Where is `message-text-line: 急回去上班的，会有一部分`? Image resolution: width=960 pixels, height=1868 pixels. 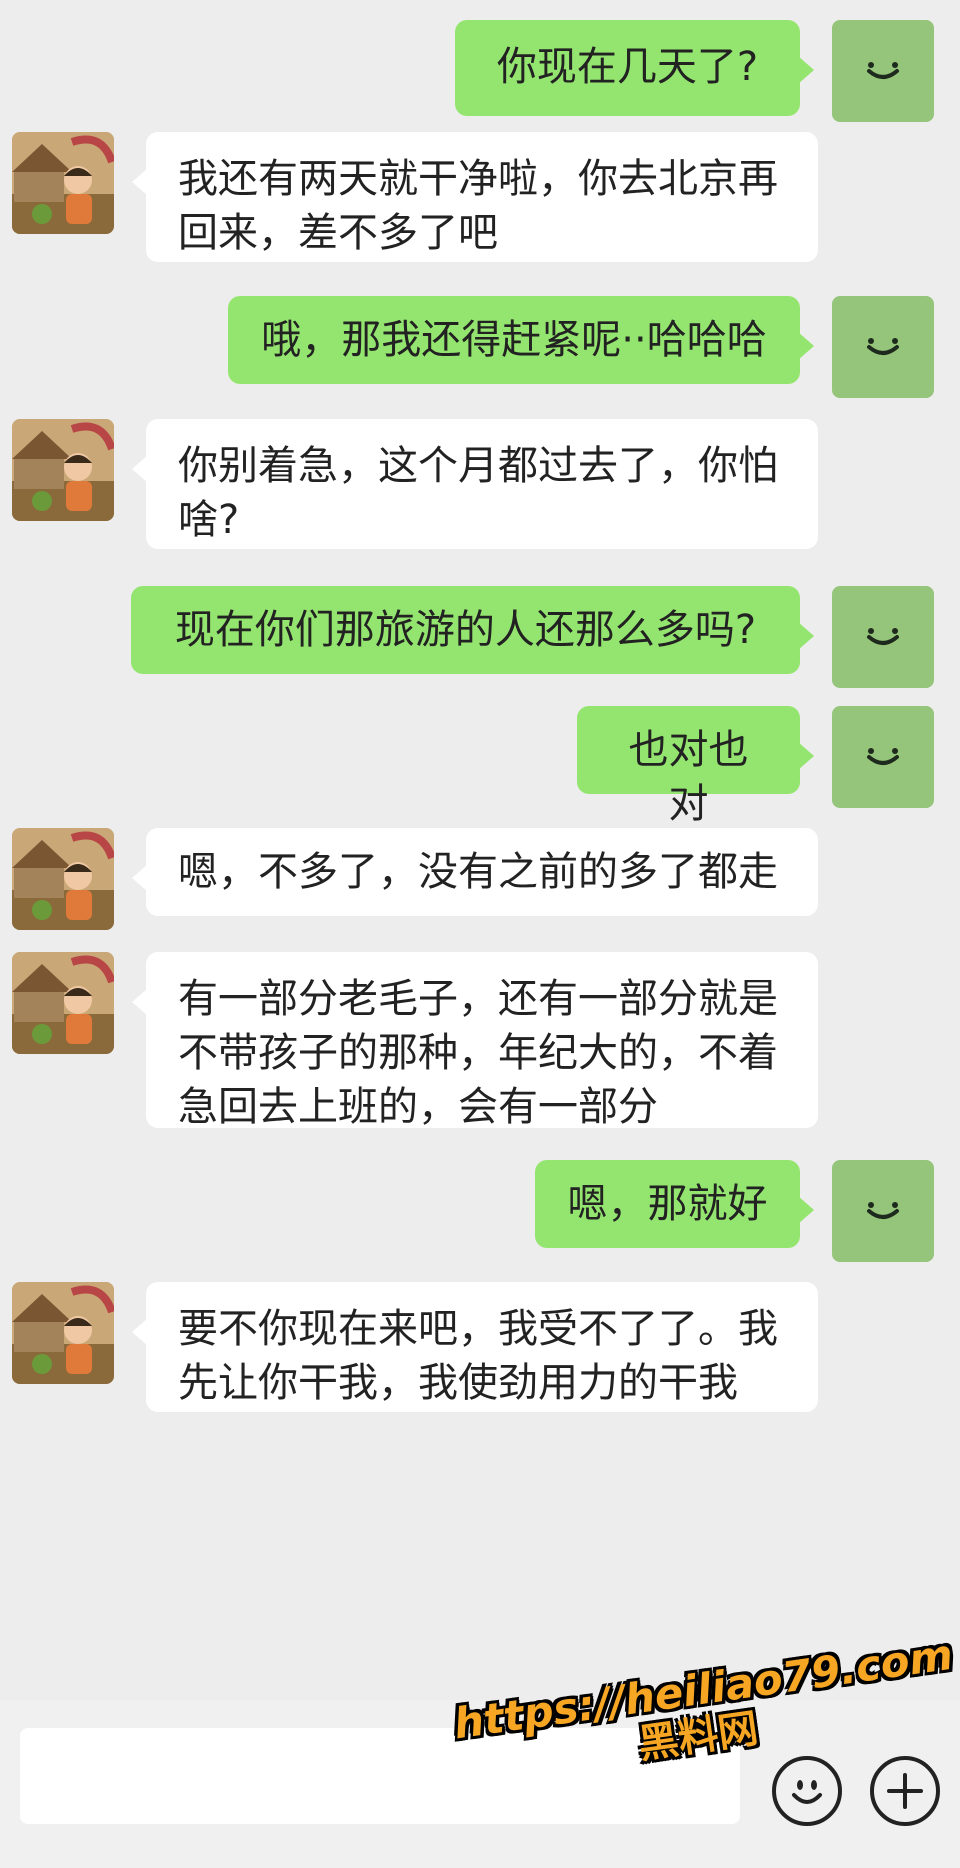 message-text-line: 急回去上班的，会有一部分 is located at coordinates (418, 1107).